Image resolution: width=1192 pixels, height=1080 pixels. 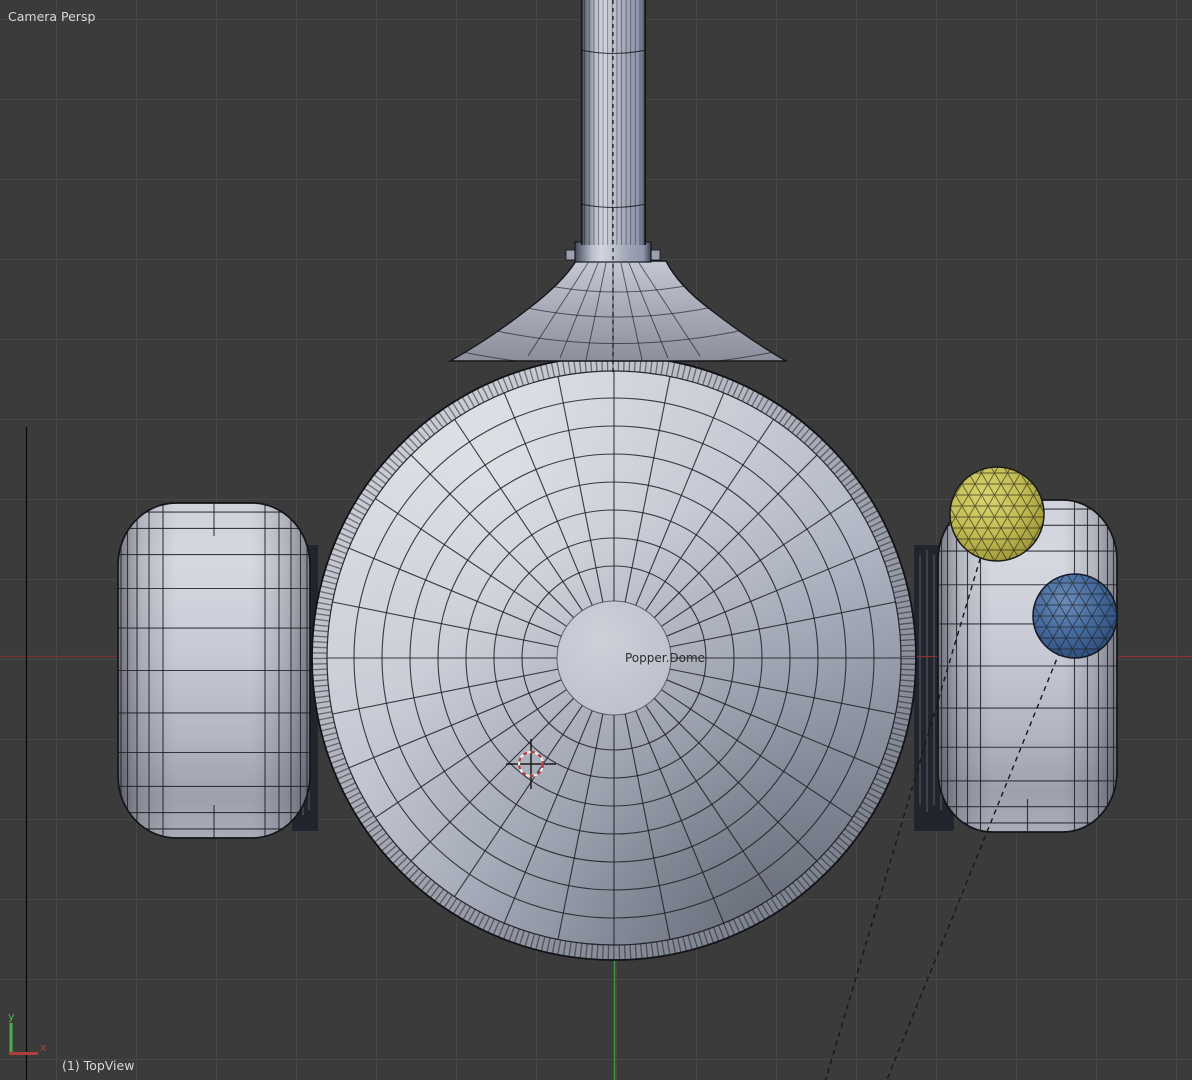 I want to click on left-wheel, so click(x=214, y=670).